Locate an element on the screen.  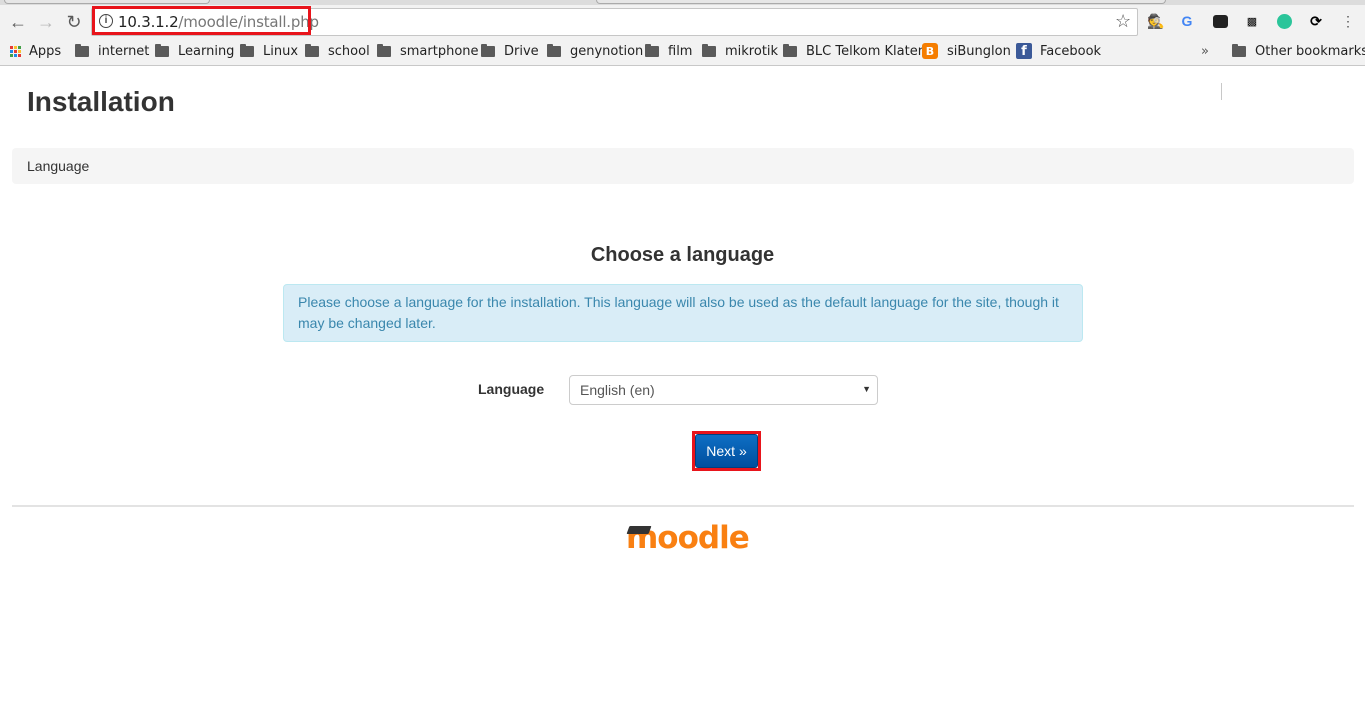
bookmark-learning: Learning is located at coordinates (194, 51).